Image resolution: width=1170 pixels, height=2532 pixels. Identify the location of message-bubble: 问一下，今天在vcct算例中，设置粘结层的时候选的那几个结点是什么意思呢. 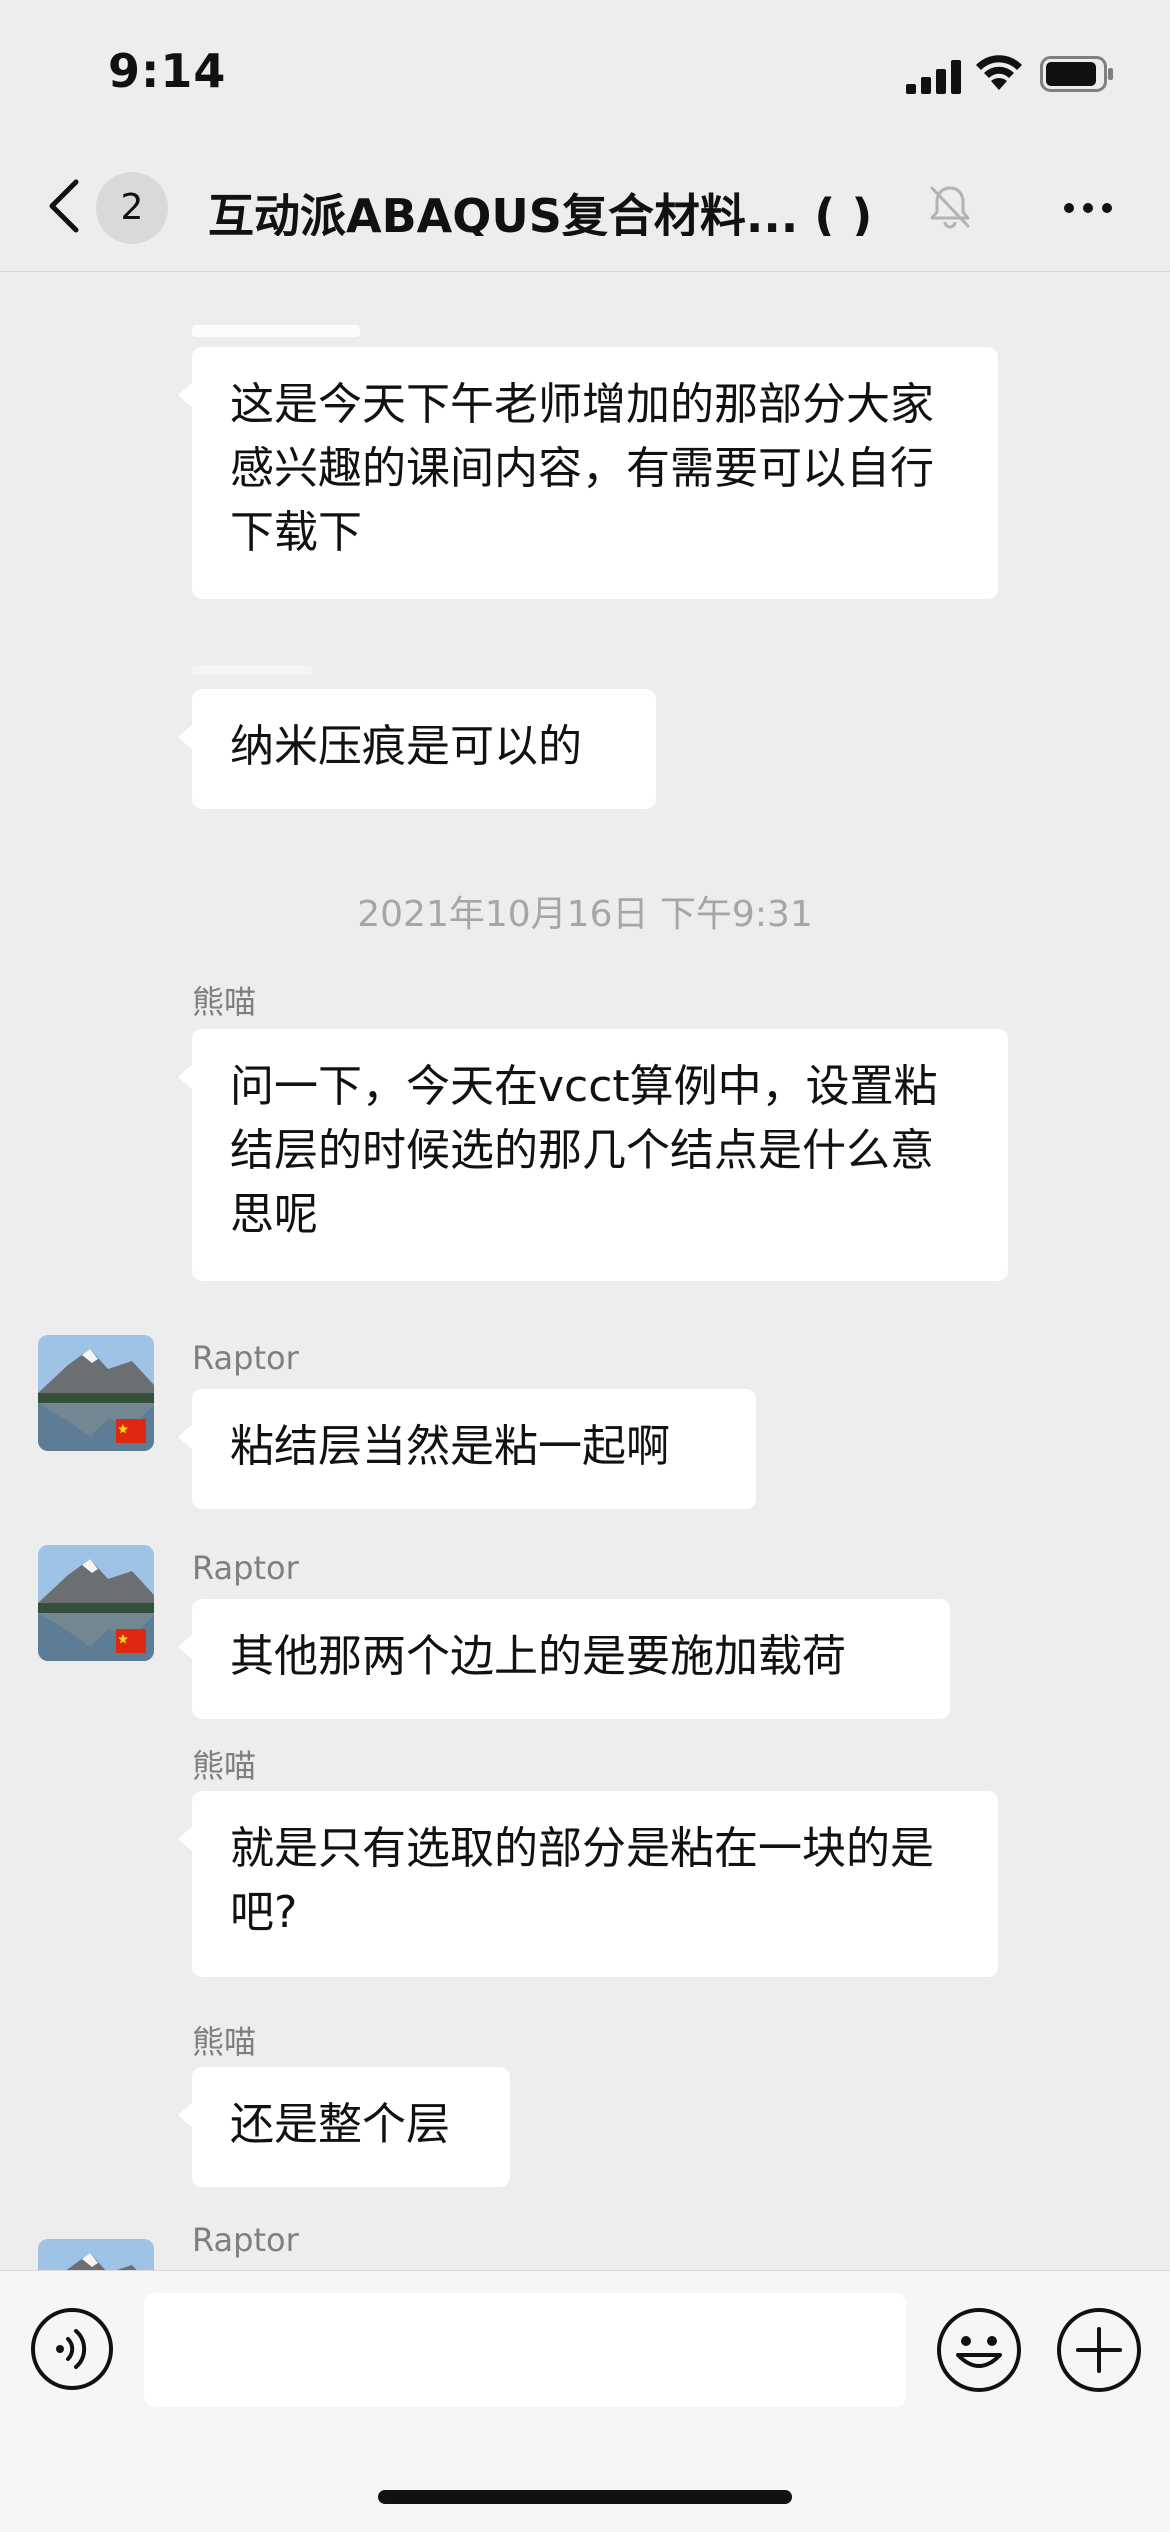
(593, 1155).